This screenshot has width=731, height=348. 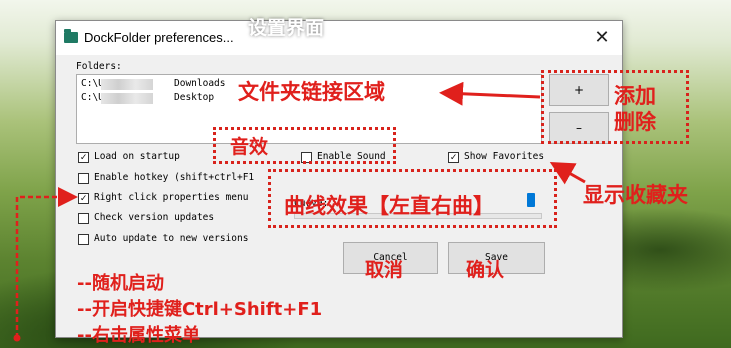 What do you see at coordinates (120, 283) in the screenshot?
I see `annotation-startup: --随机启动` at bounding box center [120, 283].